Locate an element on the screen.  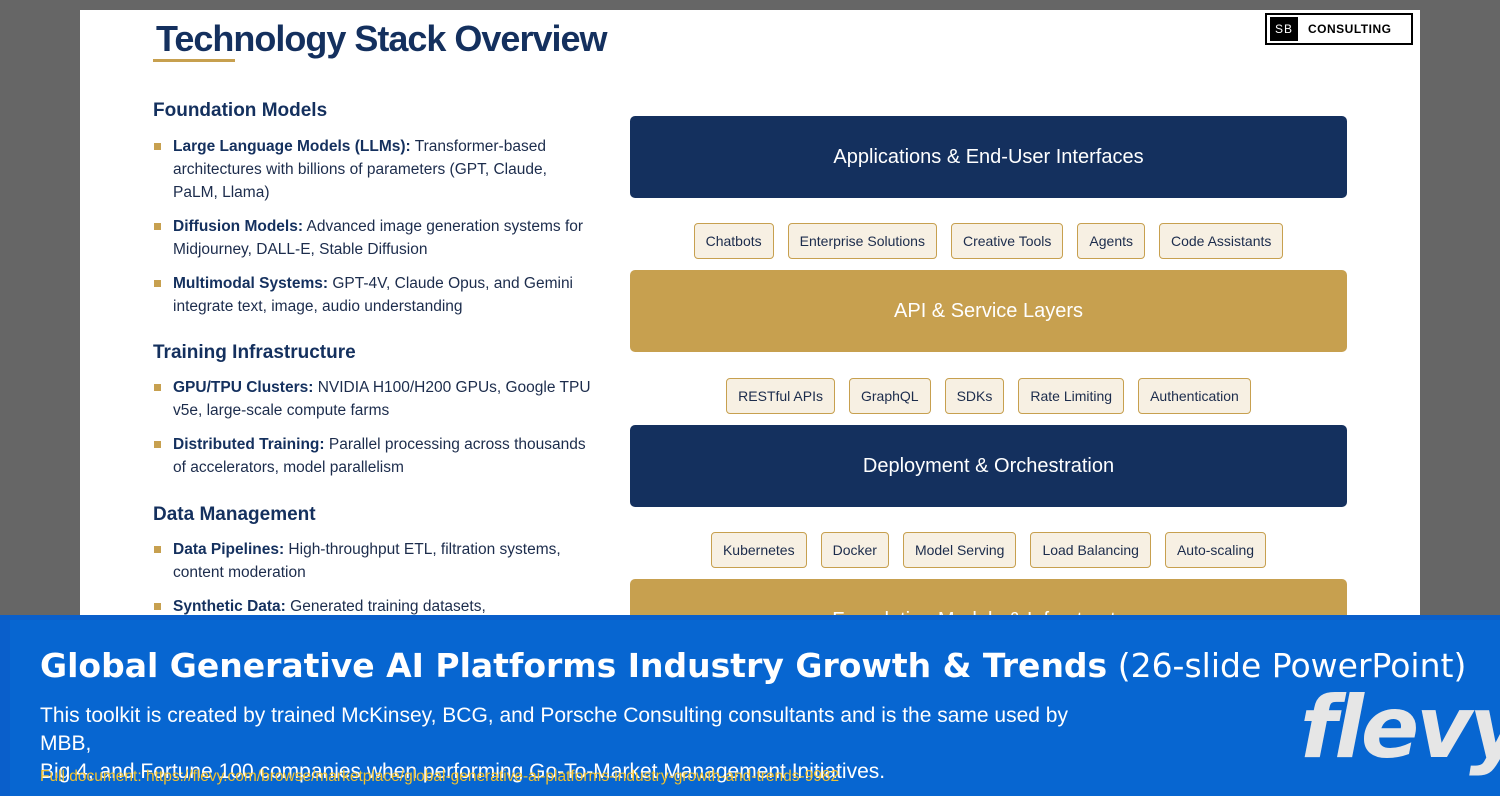
tag-pill: Kubernetes is located at coordinates (758, 550).